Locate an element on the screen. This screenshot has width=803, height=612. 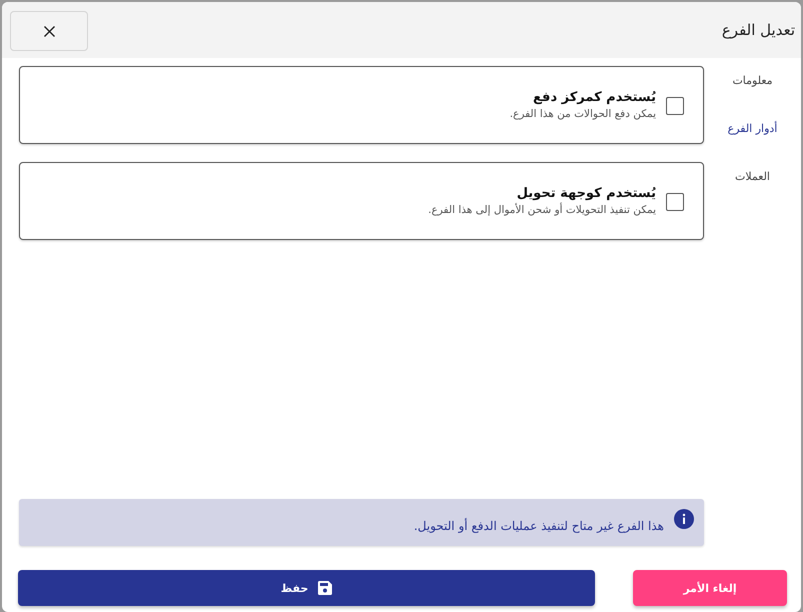
role-title: يُستخدم كمركز دفع is located at coordinates (594, 97).